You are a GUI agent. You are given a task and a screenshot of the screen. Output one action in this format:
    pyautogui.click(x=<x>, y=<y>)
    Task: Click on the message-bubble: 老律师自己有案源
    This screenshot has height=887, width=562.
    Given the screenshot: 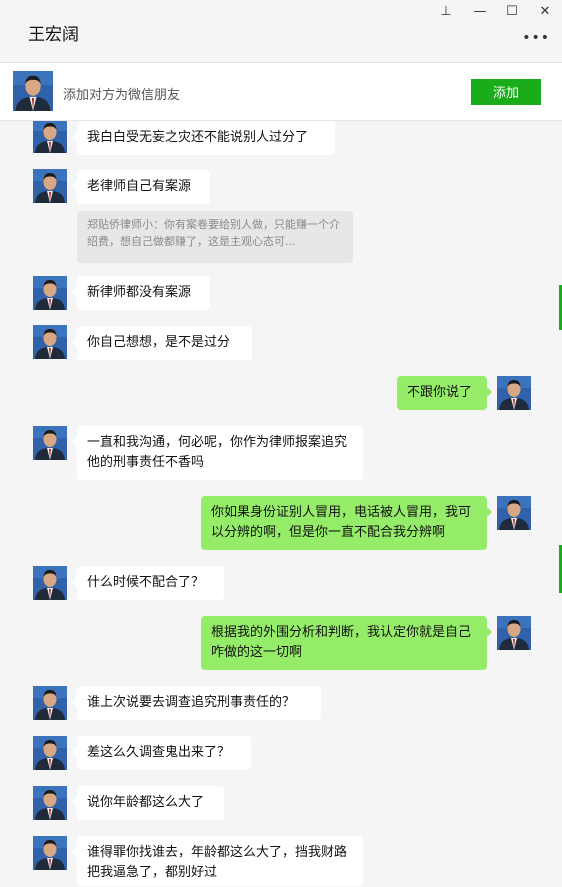 What is the action you would take?
    pyautogui.click(x=141, y=187)
    